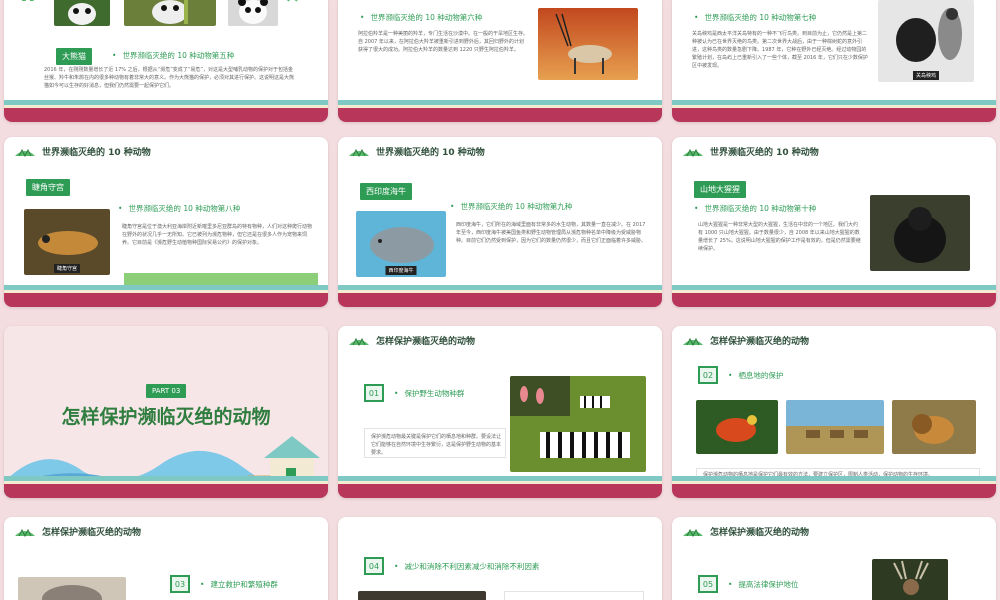 This screenshot has width=1000, height=600. I want to click on protect-04-photo, so click(422, 595).